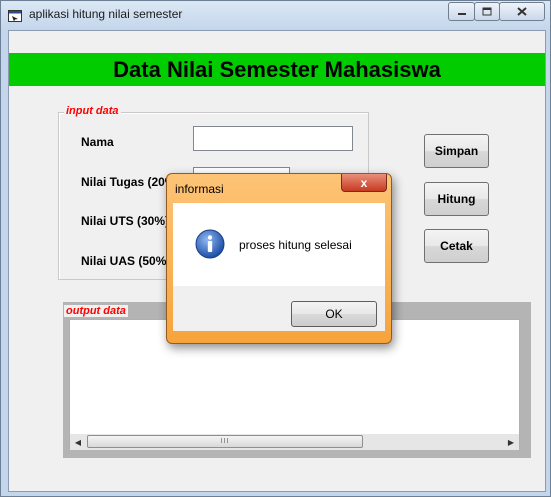 Image resolution: width=551 pixels, height=497 pixels. What do you see at coordinates (92, 111) in the screenshot?
I see `input-group-legend: input data` at bounding box center [92, 111].